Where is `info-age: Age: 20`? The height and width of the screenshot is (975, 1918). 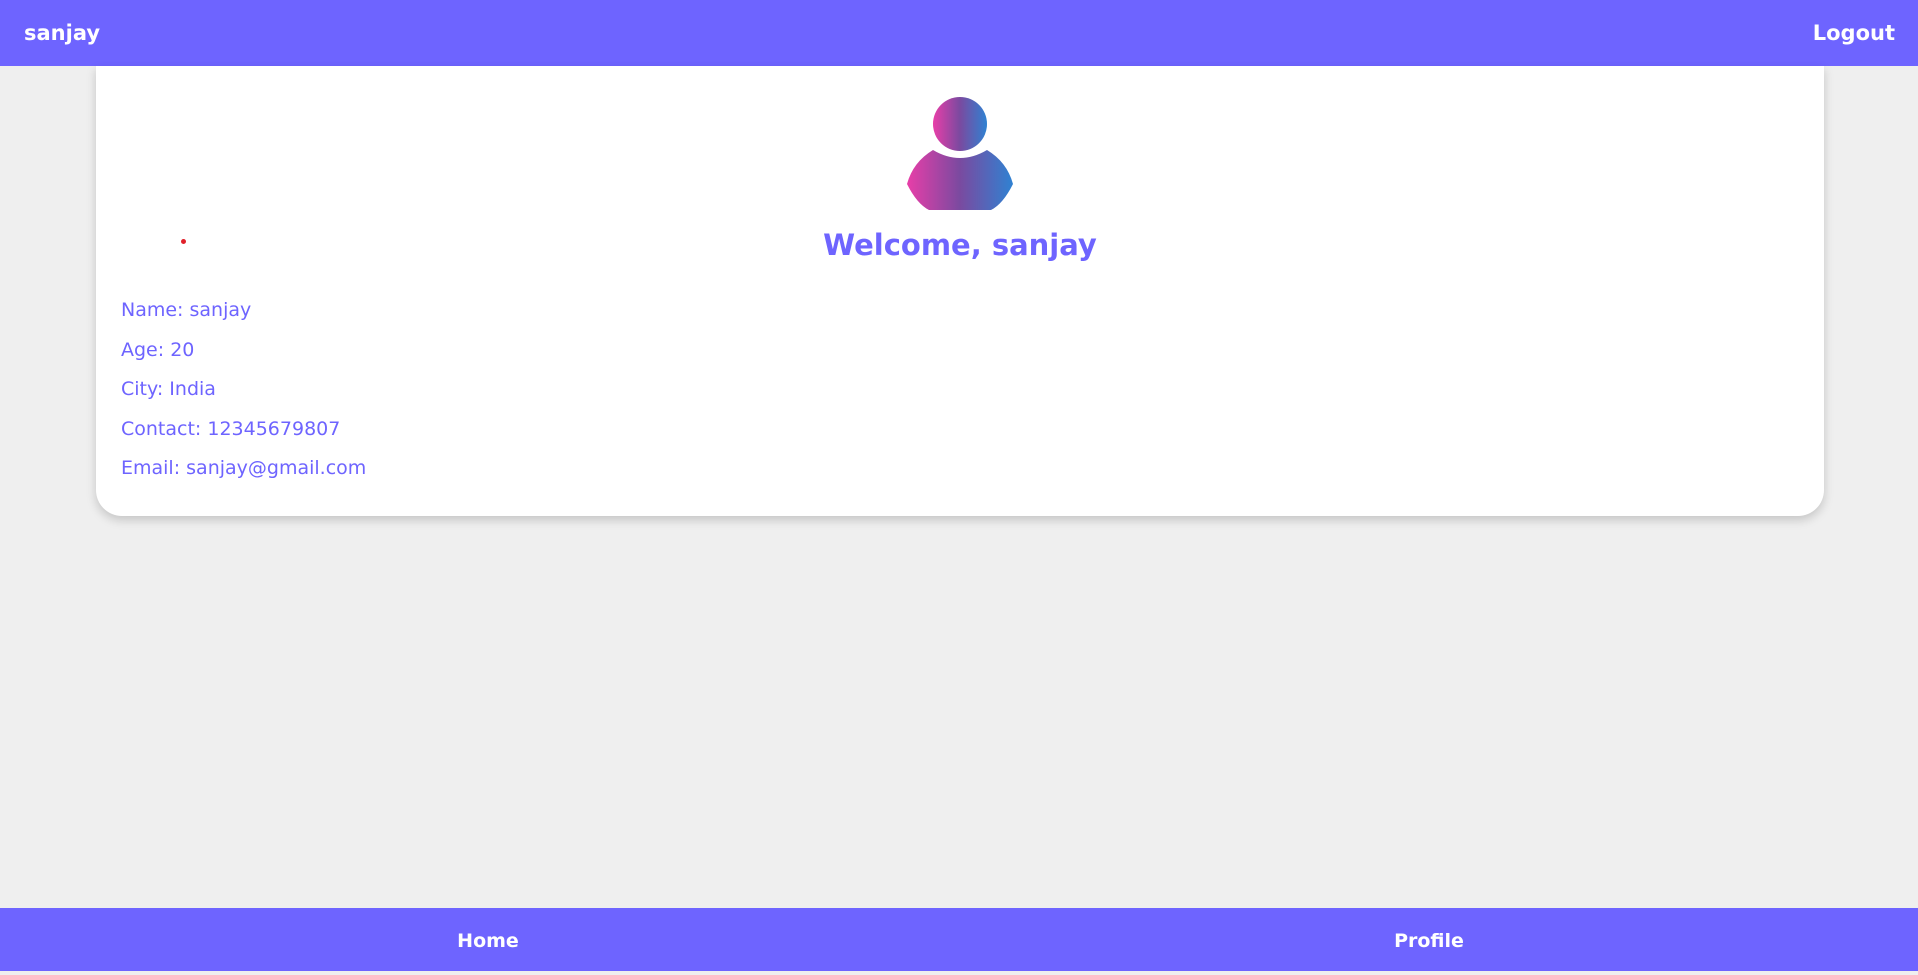 info-age: Age: 20 is located at coordinates (158, 349).